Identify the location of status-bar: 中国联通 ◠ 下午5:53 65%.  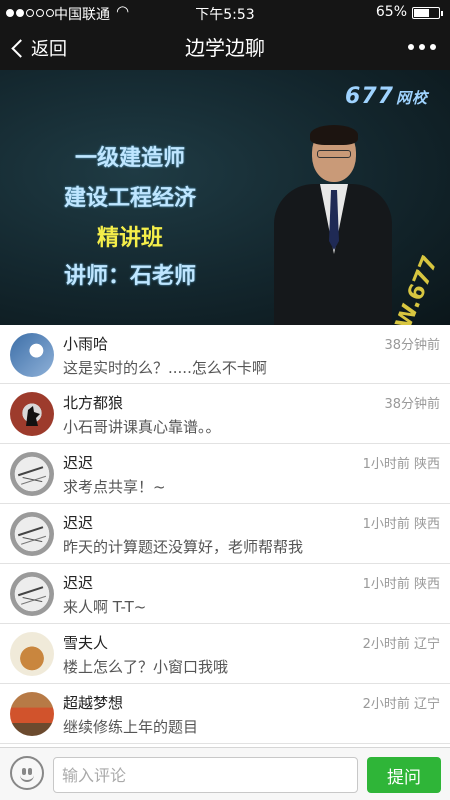
(225, 13).